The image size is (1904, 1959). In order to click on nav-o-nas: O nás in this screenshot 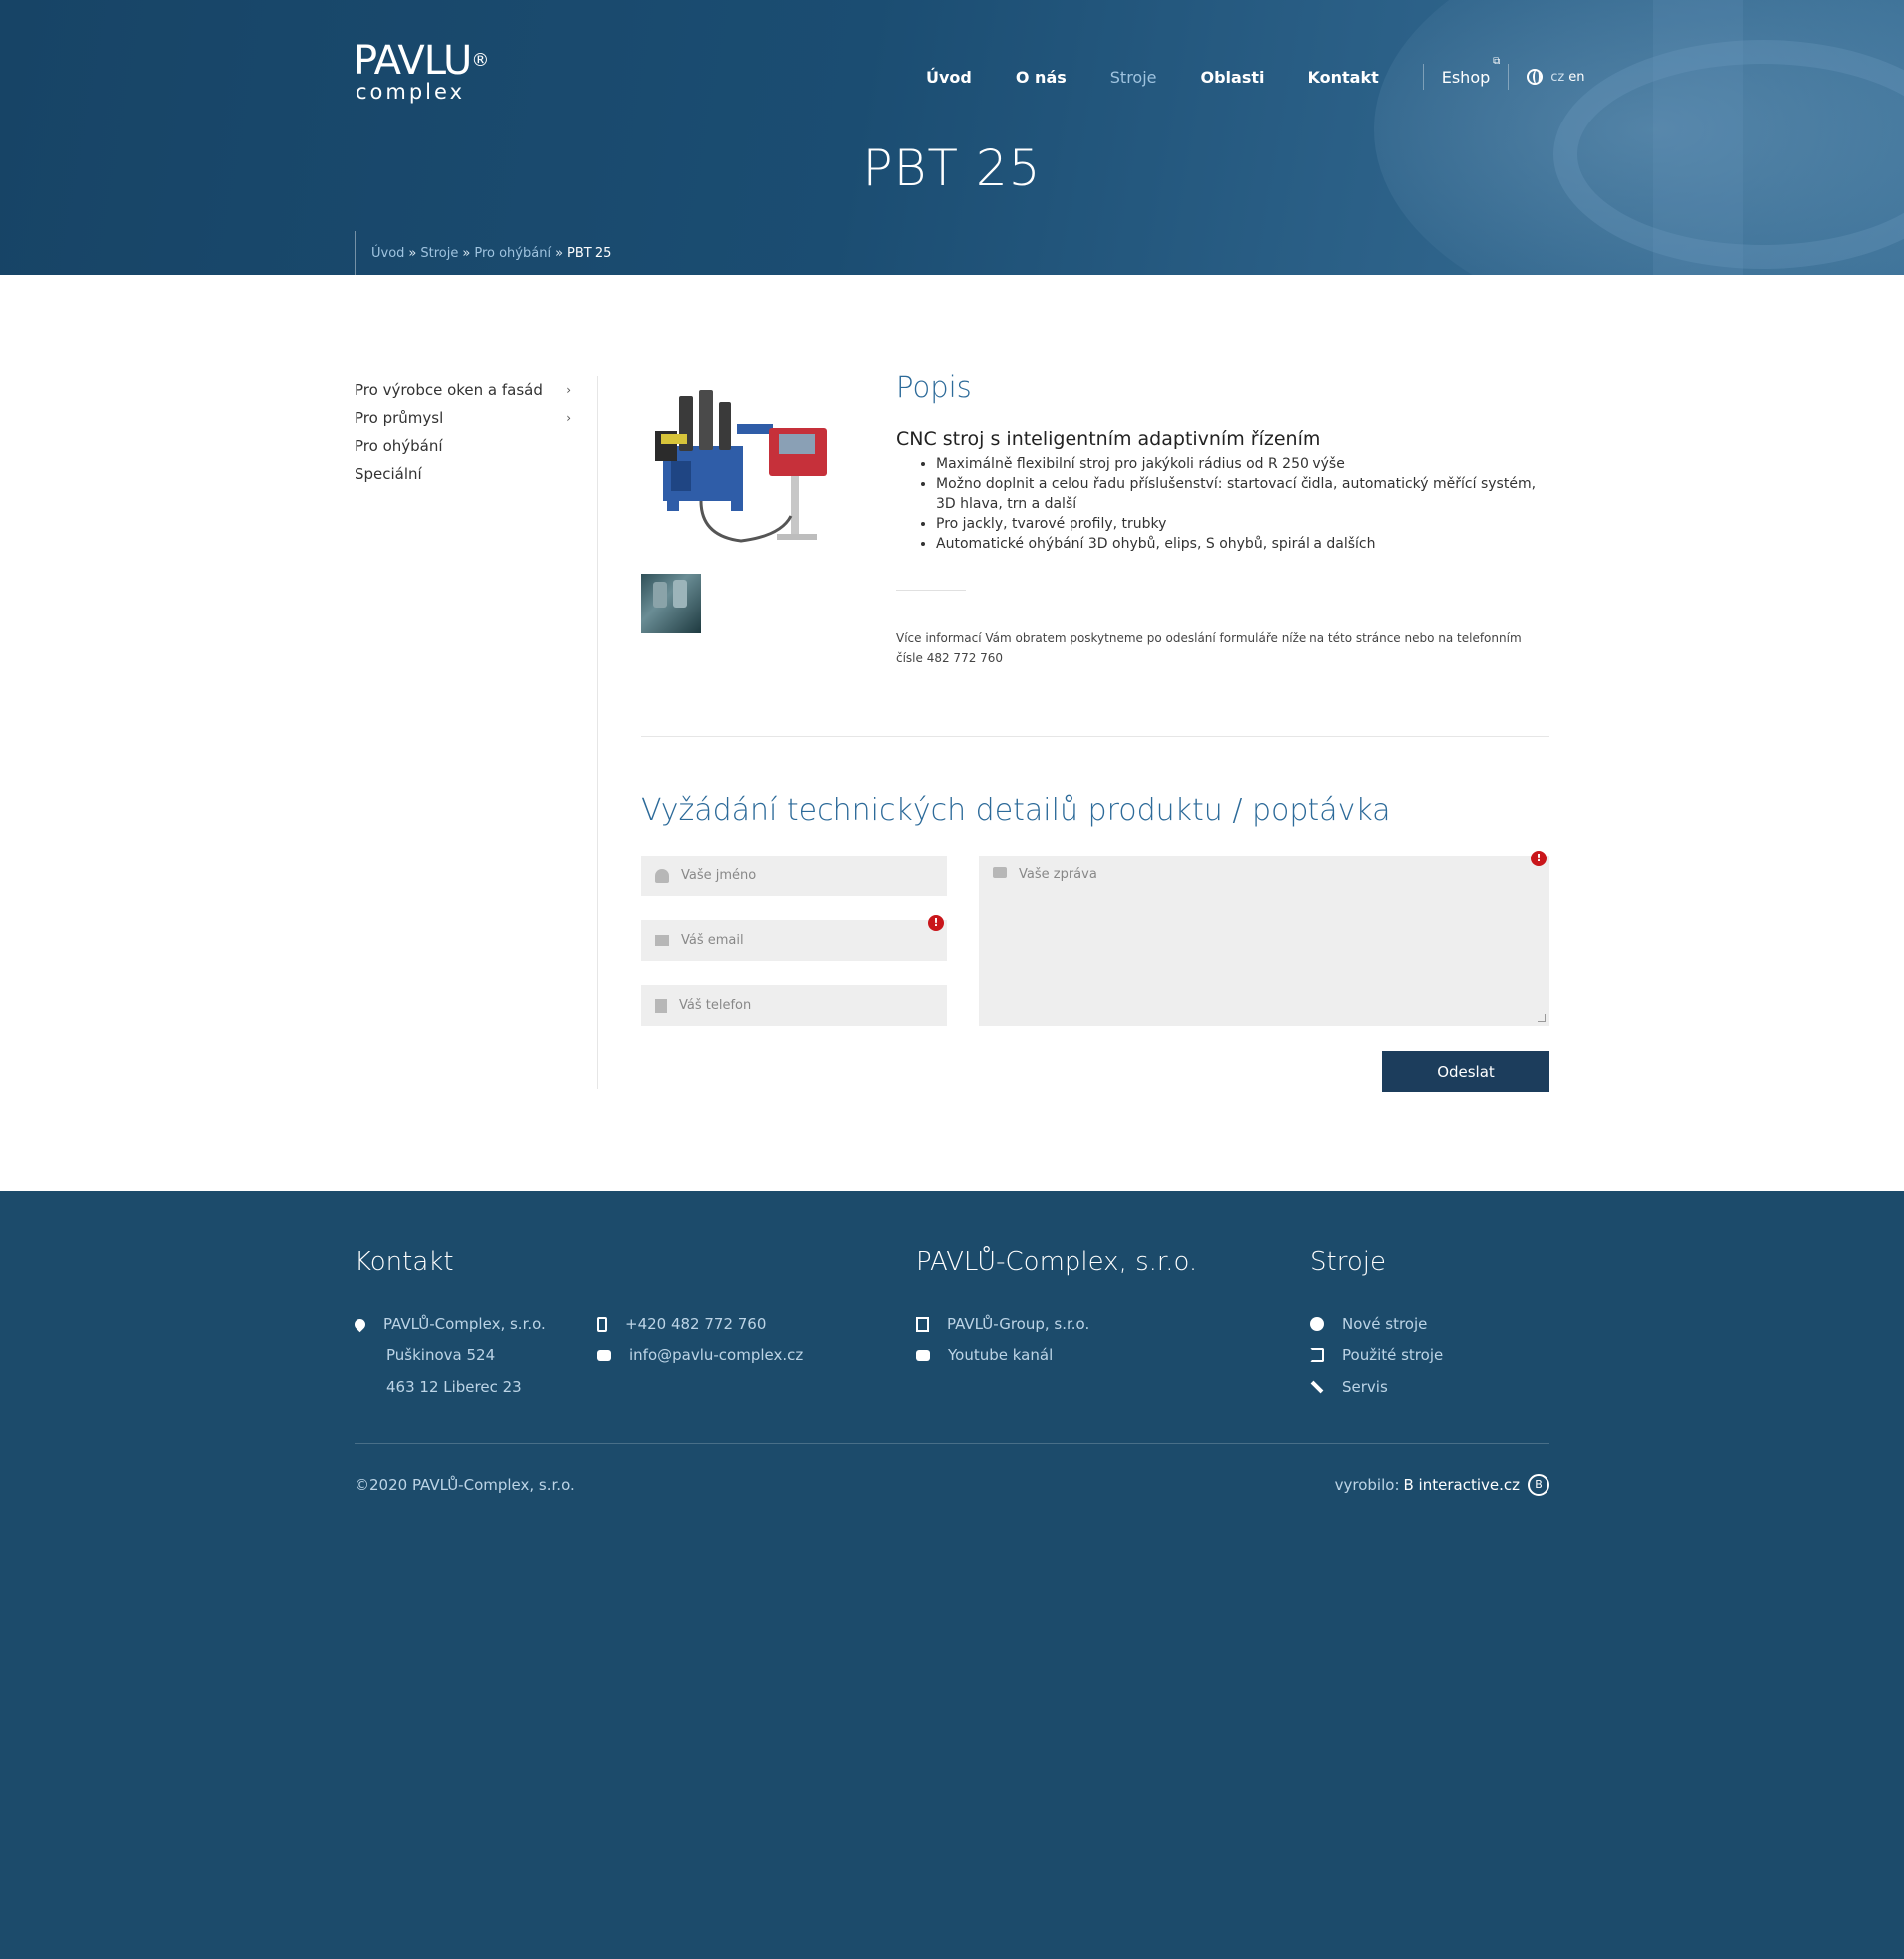, I will do `click(1041, 77)`.